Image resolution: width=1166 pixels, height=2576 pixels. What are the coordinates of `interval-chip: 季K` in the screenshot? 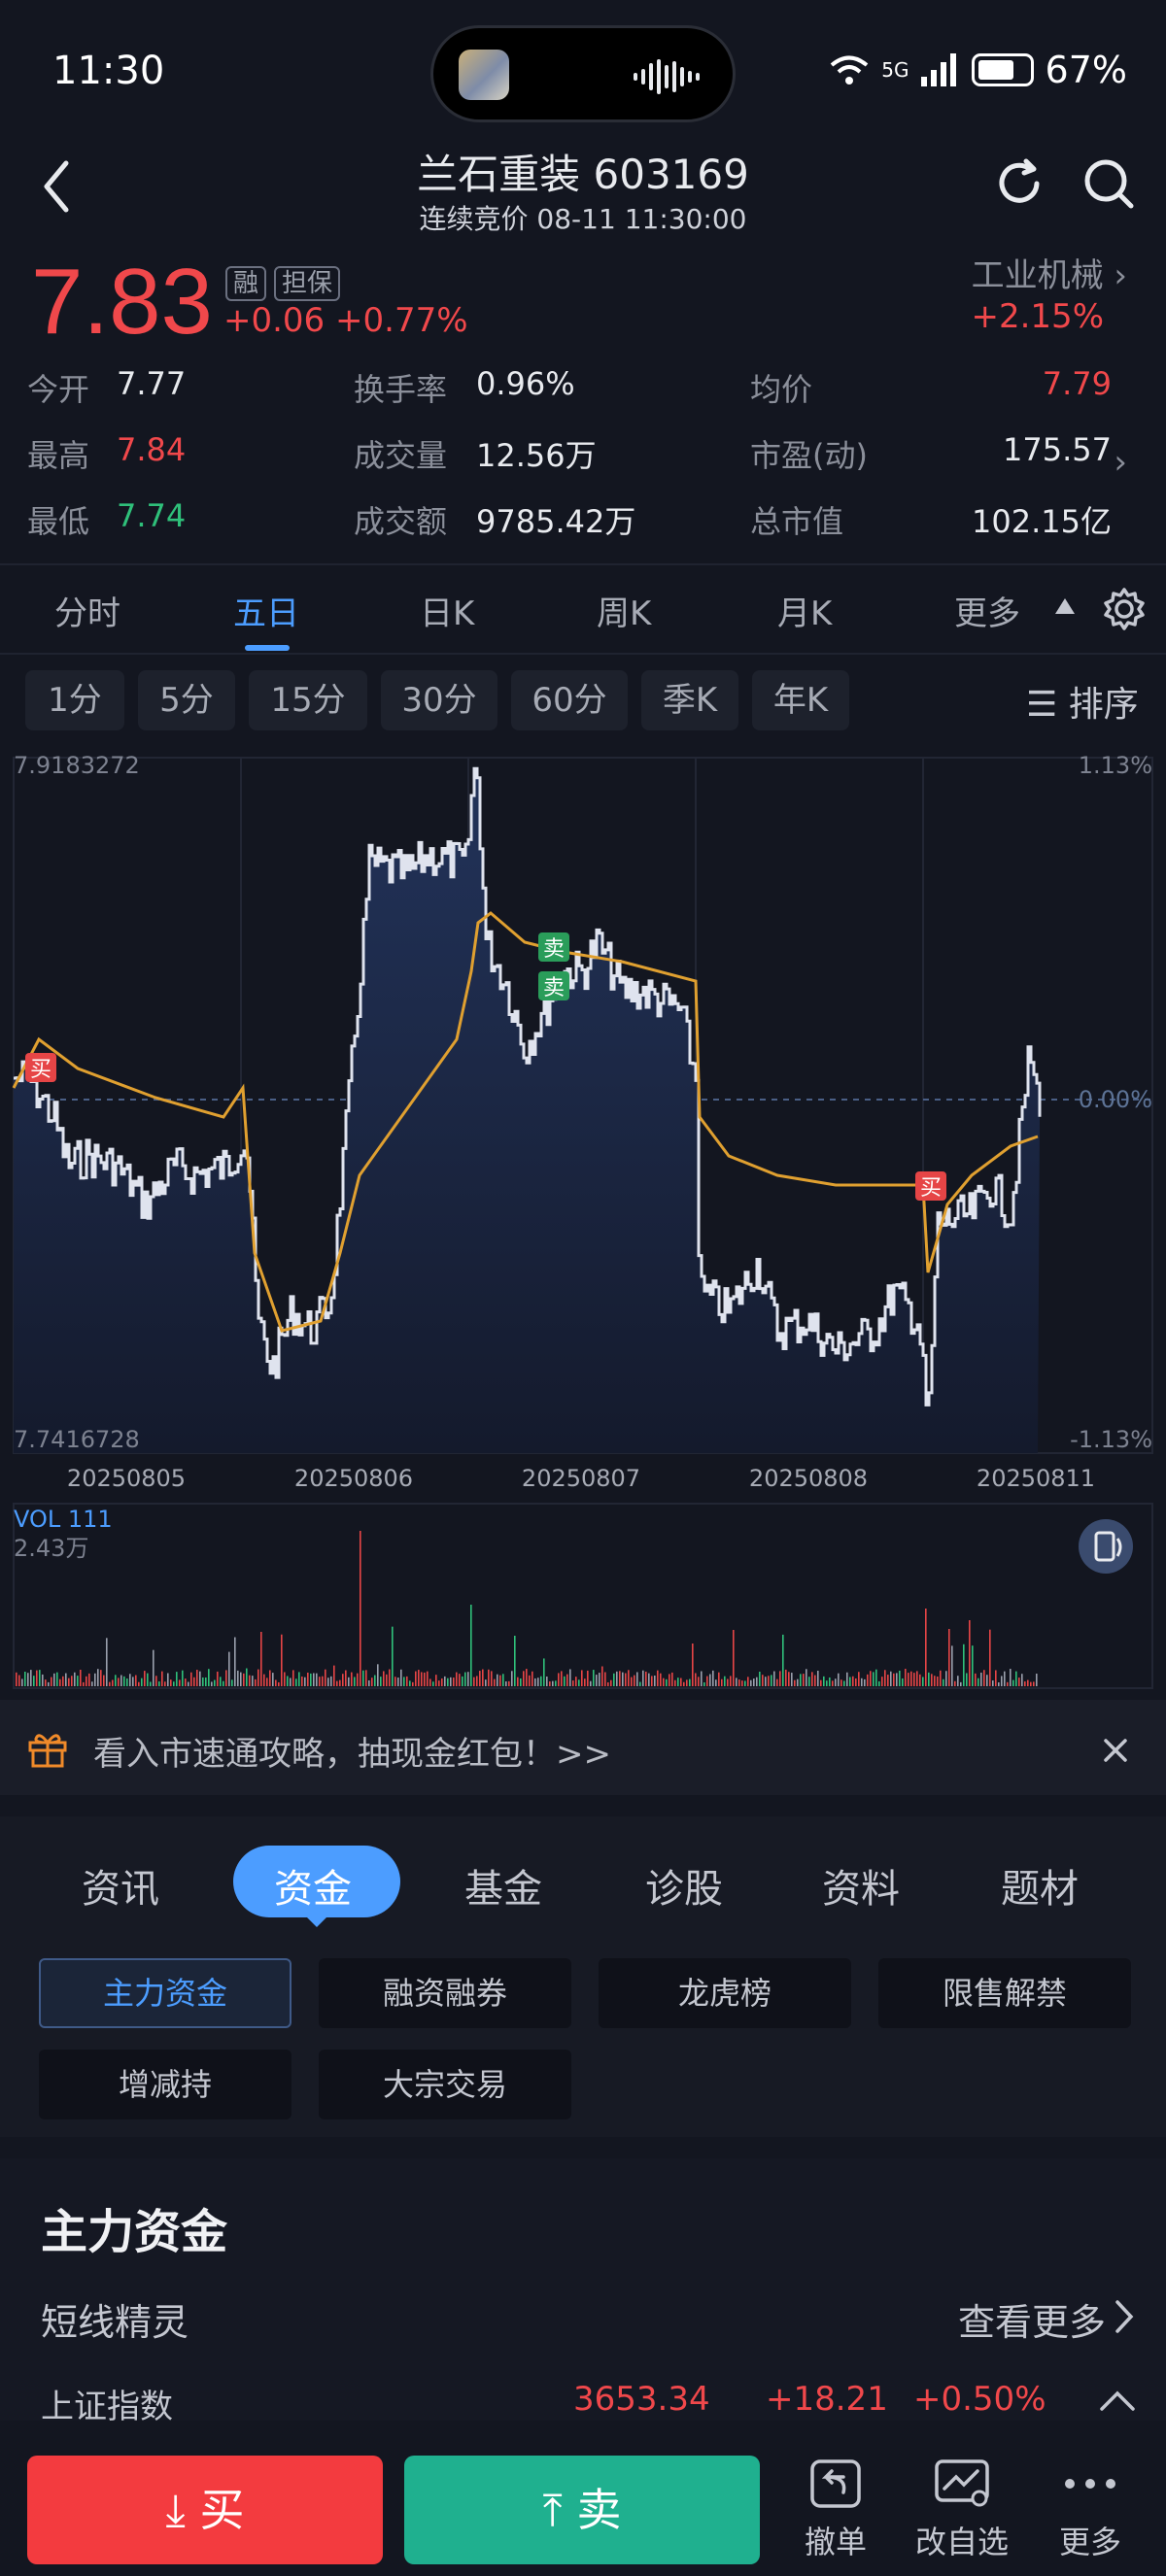 It's located at (689, 700).